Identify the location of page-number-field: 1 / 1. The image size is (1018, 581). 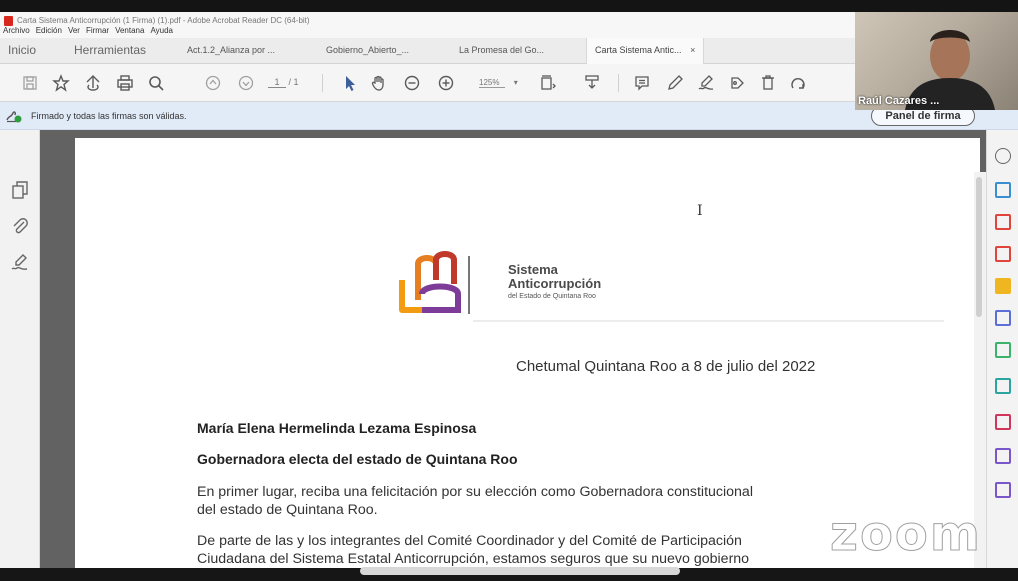
(283, 82).